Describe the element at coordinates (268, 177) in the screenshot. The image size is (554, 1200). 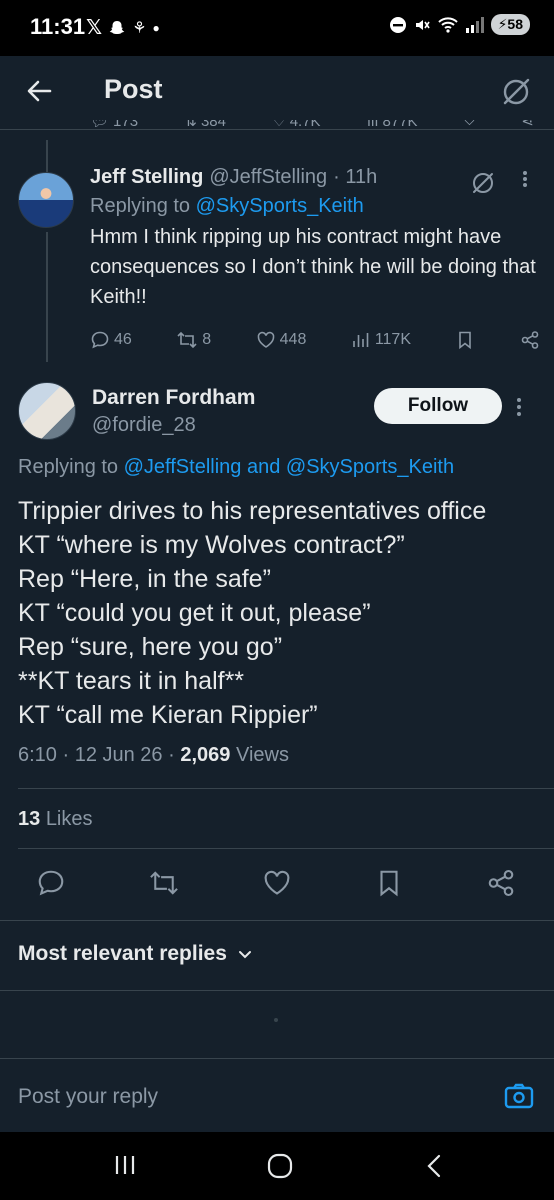
I see `reply-author-handle: @JeffStelling` at that location.